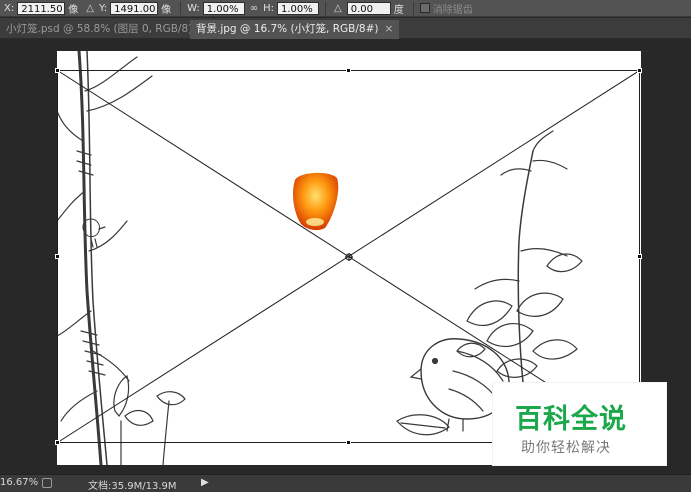  I want to click on y-label: Y:, so click(103, 8).